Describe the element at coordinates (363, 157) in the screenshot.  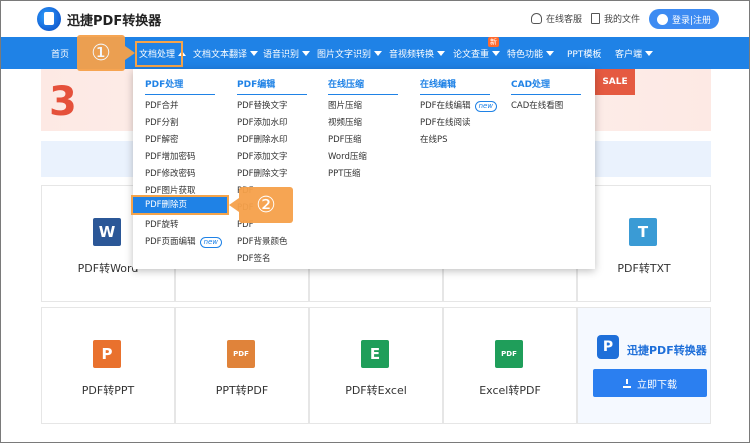
I see `menu-item-word-compress: Word压缩` at that location.